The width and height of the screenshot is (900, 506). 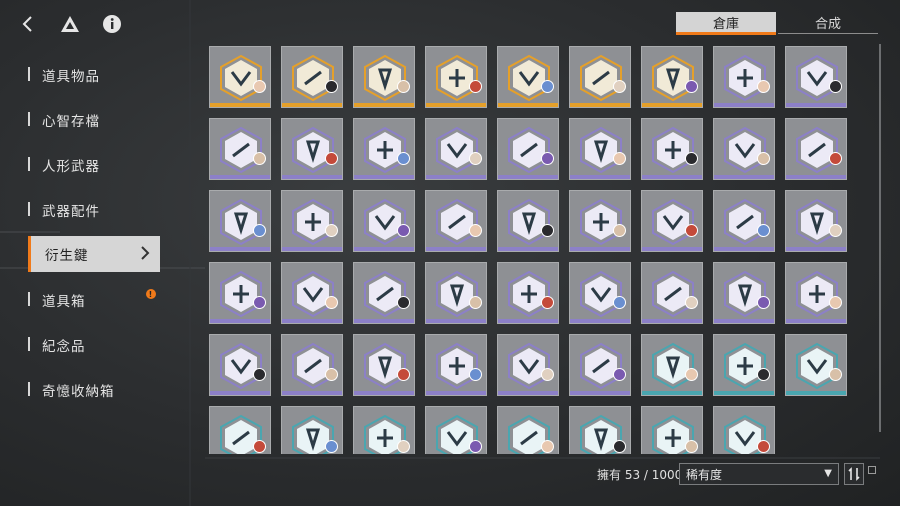 I want to click on sidebar-item-weapons: 人形武器, so click(x=95, y=164).